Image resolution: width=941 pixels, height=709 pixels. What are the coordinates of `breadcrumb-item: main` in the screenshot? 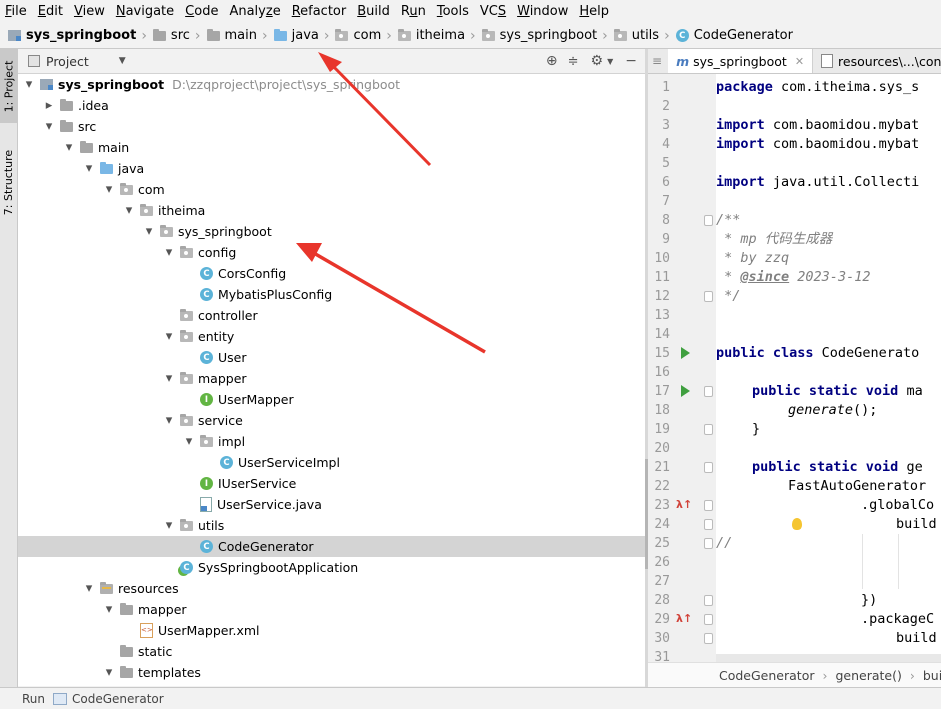 It's located at (232, 35).